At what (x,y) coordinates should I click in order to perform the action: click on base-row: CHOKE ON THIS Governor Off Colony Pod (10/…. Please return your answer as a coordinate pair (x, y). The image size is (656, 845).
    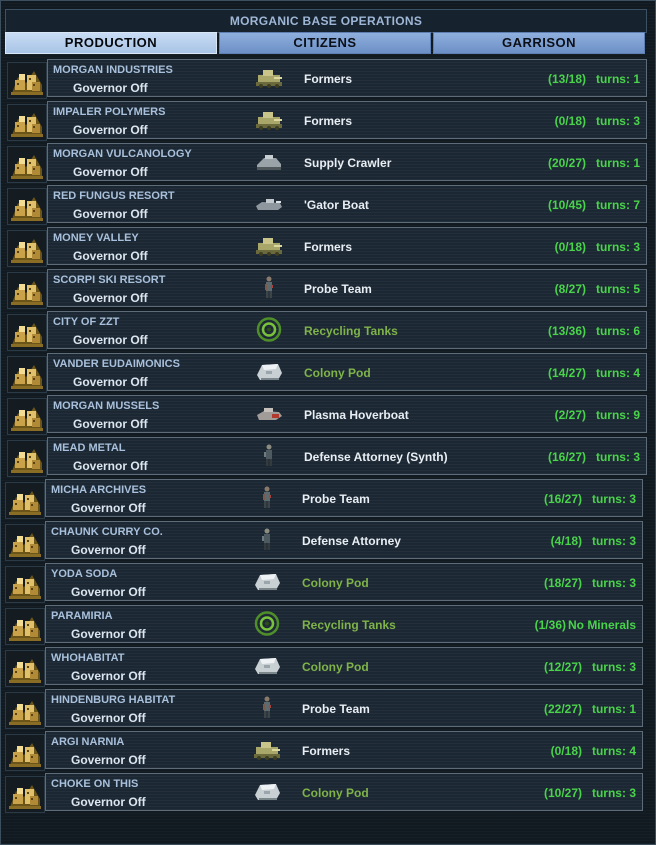
    Looking at the image, I should click on (327, 793).